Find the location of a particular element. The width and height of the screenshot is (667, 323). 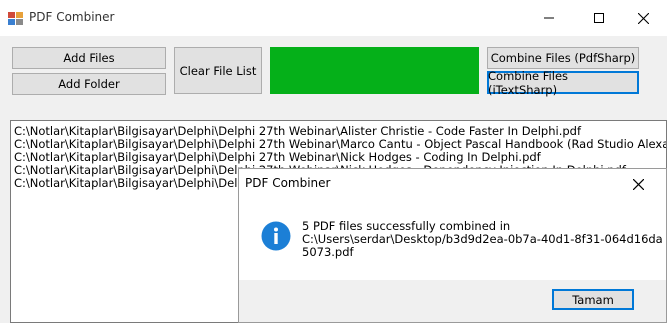

maximize-button is located at coordinates (599, 18).